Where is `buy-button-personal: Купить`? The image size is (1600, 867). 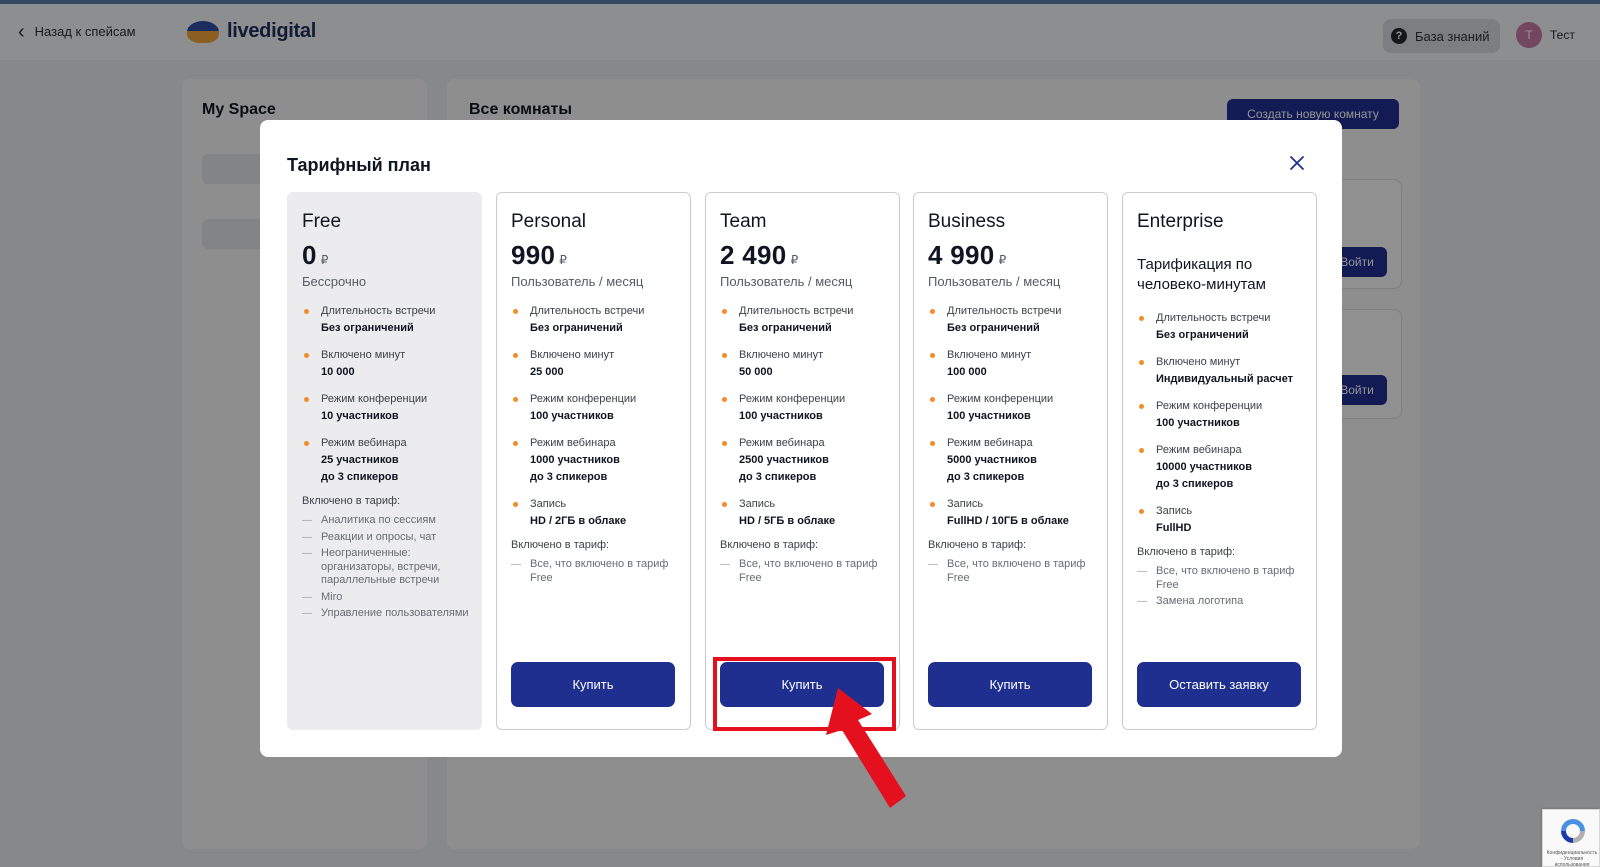 buy-button-personal: Купить is located at coordinates (593, 684).